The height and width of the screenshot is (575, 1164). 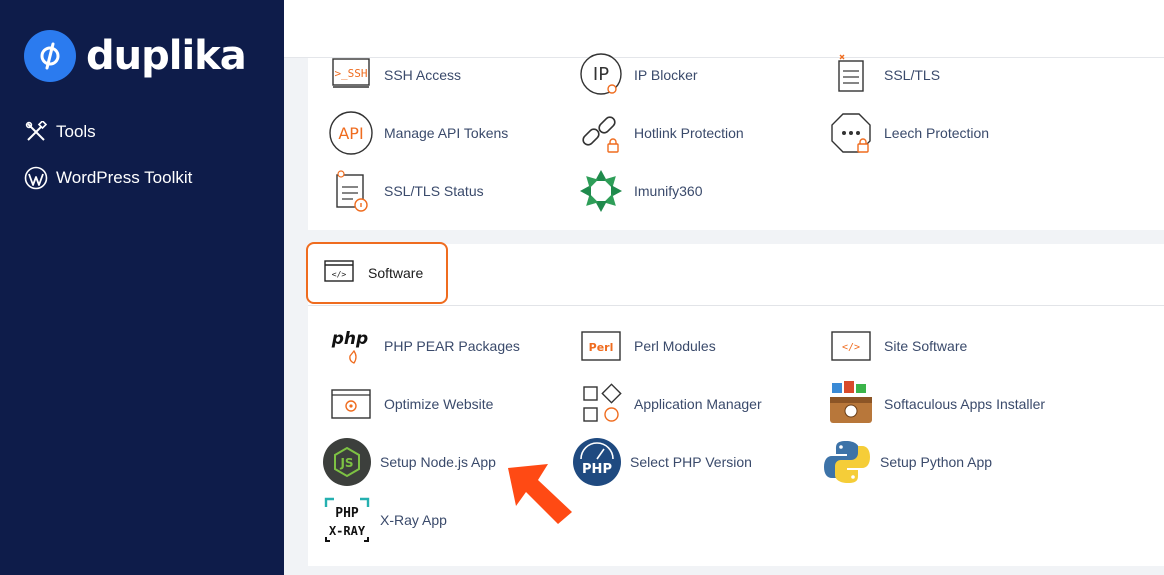 What do you see at coordinates (124, 177) in the screenshot?
I see `sidebar-item-label: WordPress Toolkit` at bounding box center [124, 177].